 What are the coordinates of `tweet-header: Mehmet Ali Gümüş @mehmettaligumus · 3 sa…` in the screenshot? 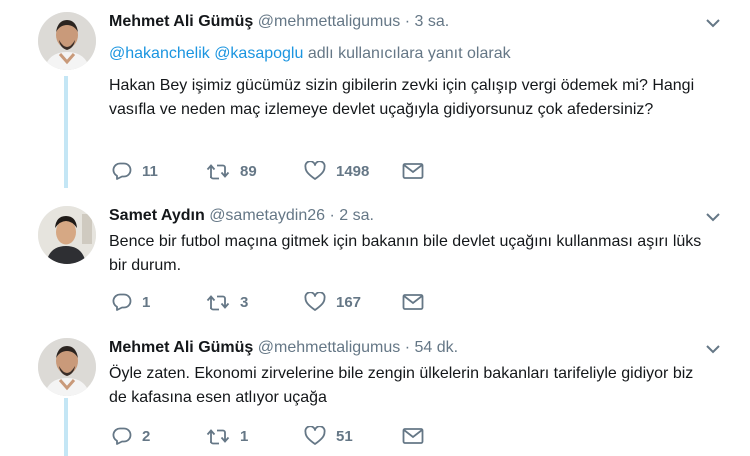 It's located at (279, 22).